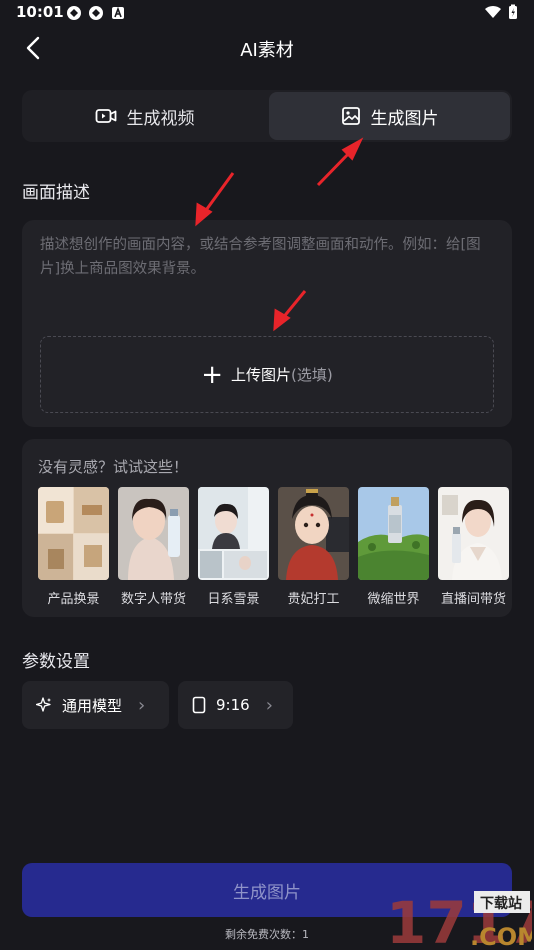 This screenshot has height=950, width=534. What do you see at coordinates (313, 533) in the screenshot?
I see `imperial-consort-thumbnail` at bounding box center [313, 533].